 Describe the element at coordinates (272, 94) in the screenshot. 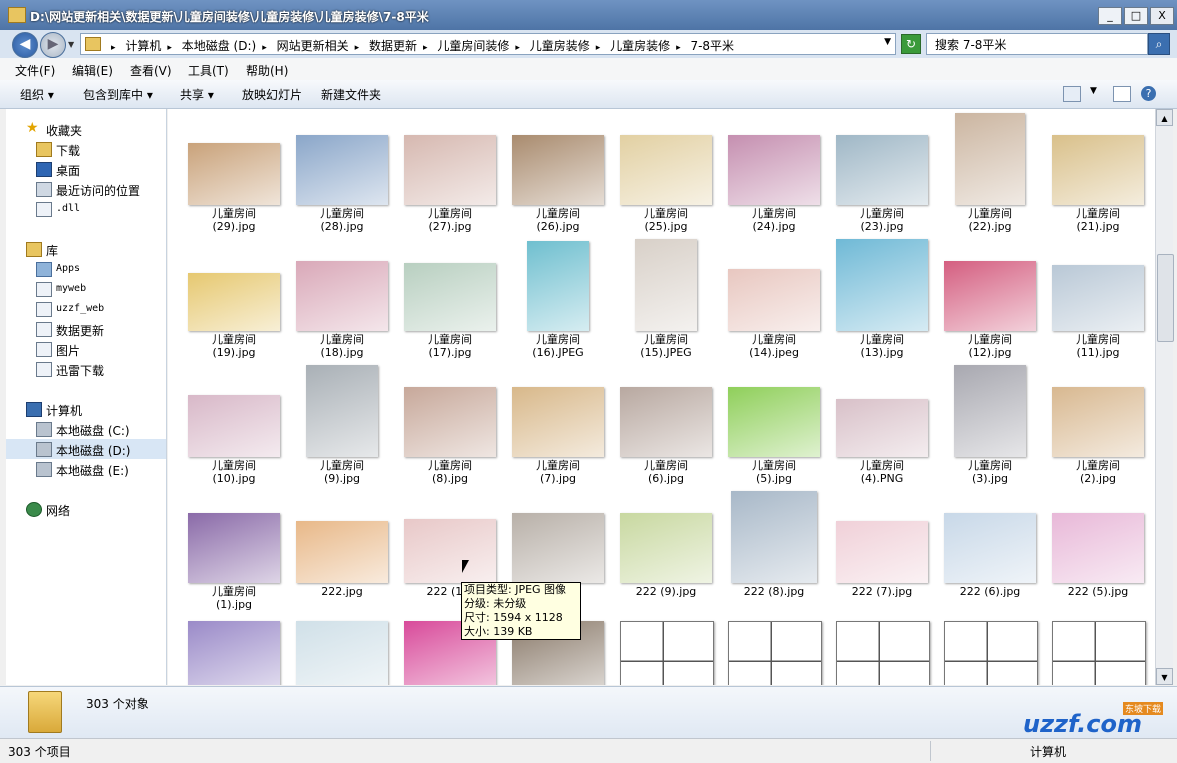

I see `slideshow-button: 放映幻灯片` at that location.